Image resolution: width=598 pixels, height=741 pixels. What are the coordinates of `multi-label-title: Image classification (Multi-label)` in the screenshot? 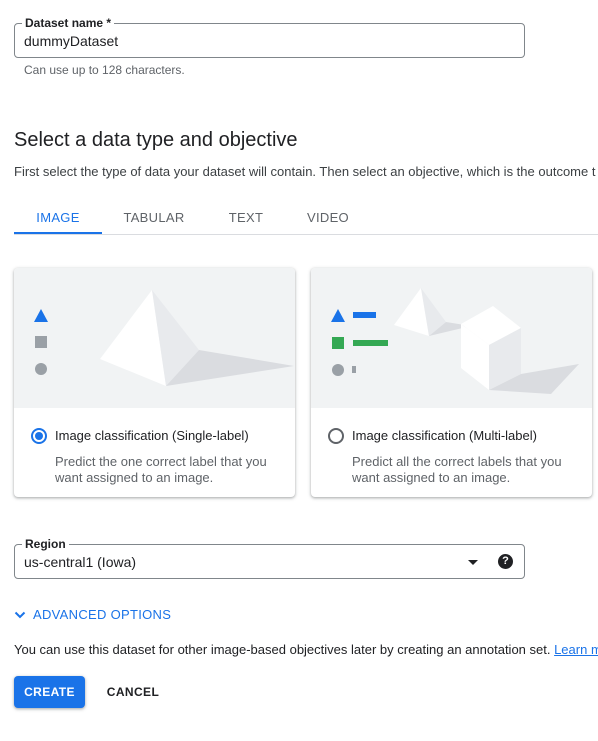 It's located at (444, 435).